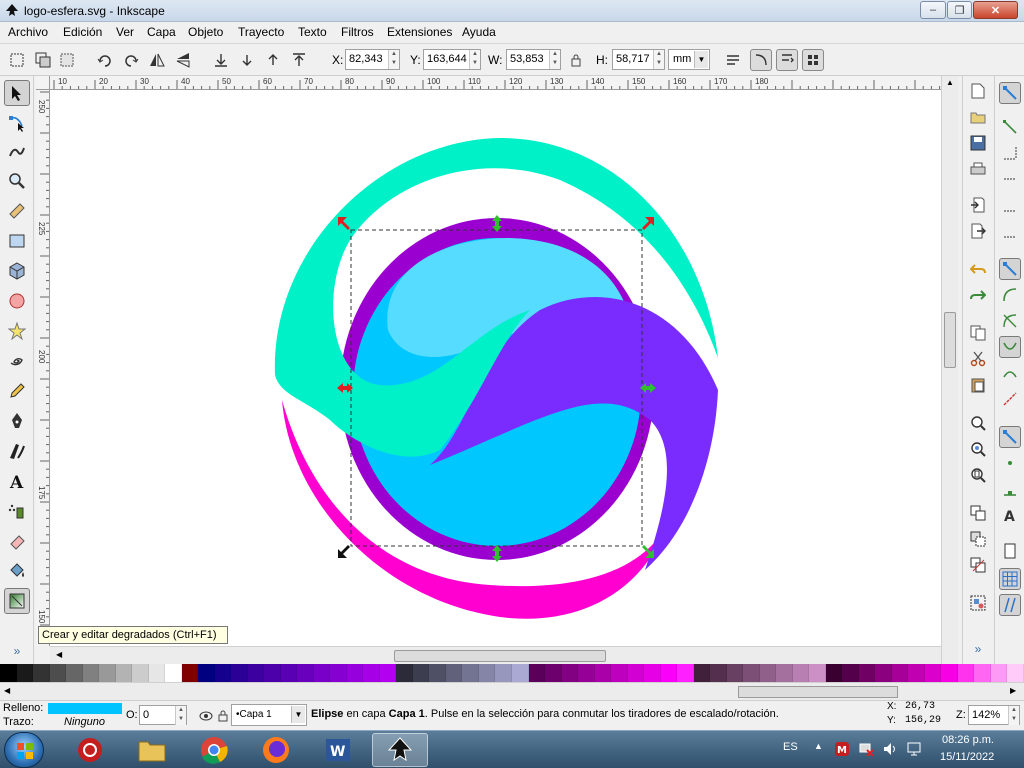 The image size is (1024, 768). What do you see at coordinates (269, 715) in the screenshot?
I see `layer-select: •Capa 1 ▼` at bounding box center [269, 715].